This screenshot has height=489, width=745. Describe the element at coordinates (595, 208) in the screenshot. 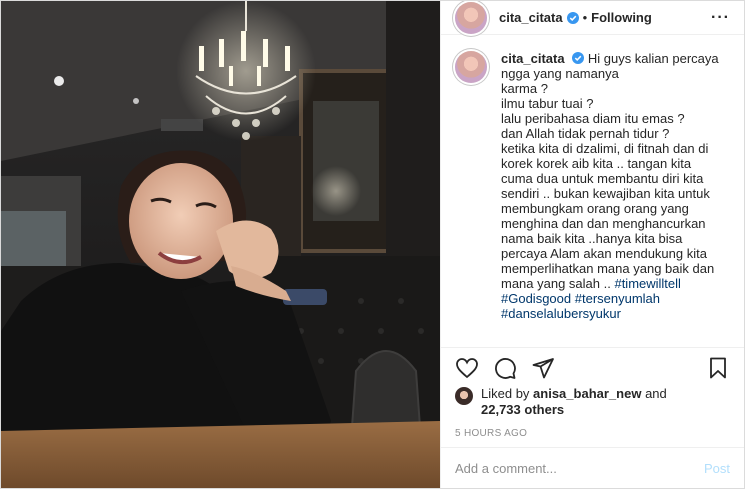

I see `caption-line: membungkam orang orang yang` at that location.